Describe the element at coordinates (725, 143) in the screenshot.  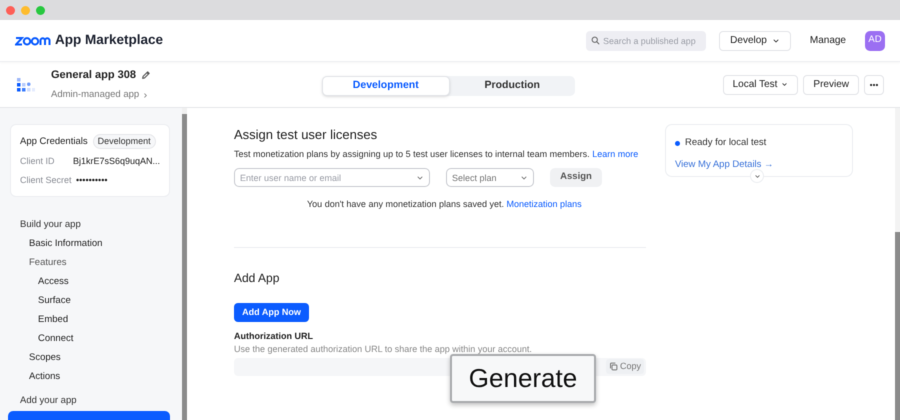
I see `status-text: Ready for local test` at that location.